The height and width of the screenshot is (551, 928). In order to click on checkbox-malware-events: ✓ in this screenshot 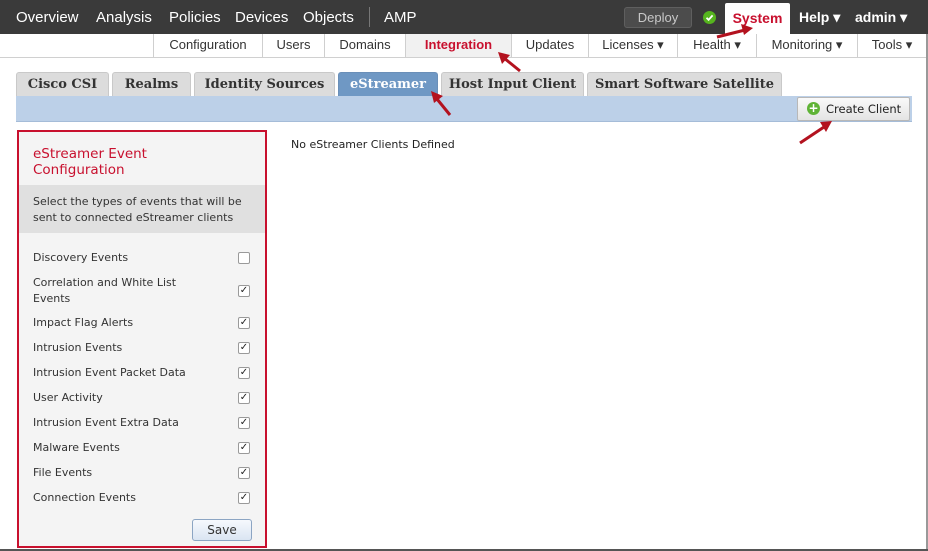, I will do `click(244, 448)`.